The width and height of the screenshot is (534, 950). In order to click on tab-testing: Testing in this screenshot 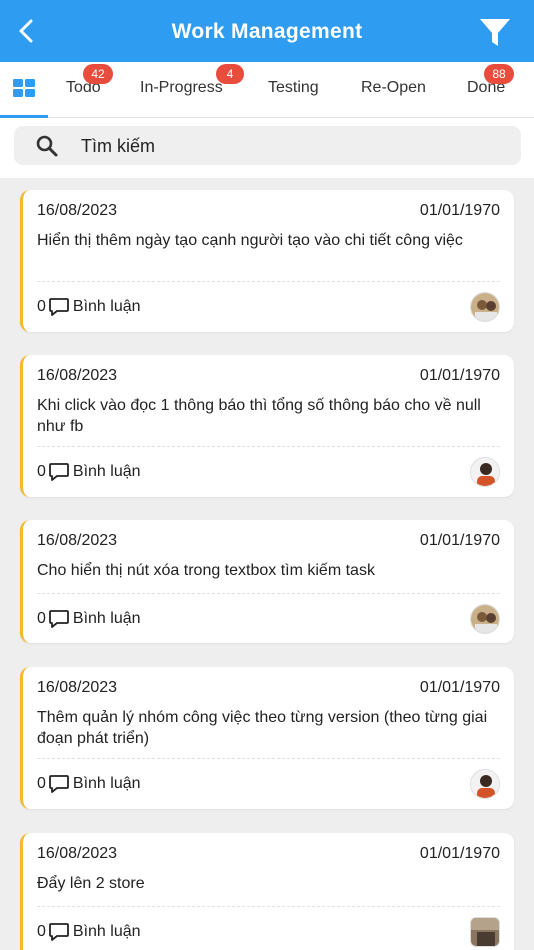, I will do `click(298, 90)`.